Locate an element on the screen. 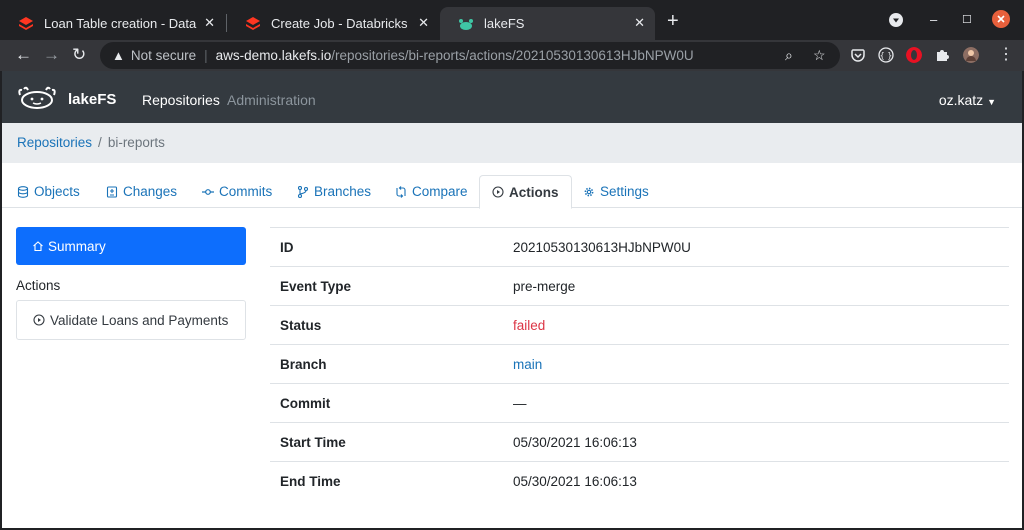 This screenshot has width=1024, height=530. nav-administration: Administration is located at coordinates (271, 100).